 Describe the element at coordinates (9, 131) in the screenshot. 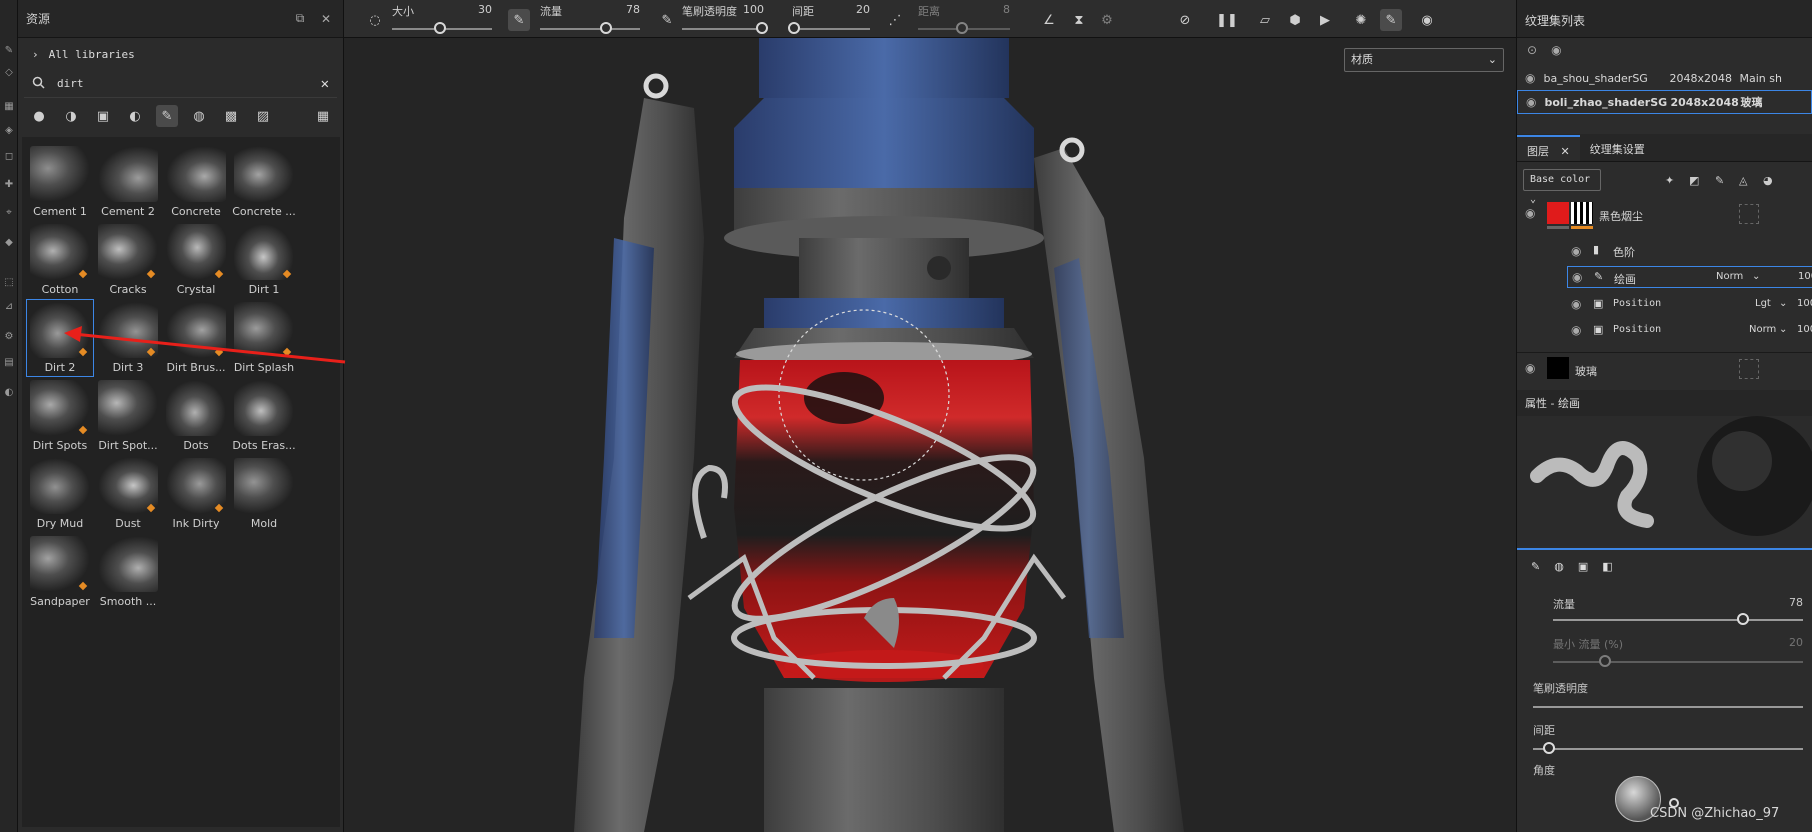

I see `geometry-tool-icon: ◈` at that location.